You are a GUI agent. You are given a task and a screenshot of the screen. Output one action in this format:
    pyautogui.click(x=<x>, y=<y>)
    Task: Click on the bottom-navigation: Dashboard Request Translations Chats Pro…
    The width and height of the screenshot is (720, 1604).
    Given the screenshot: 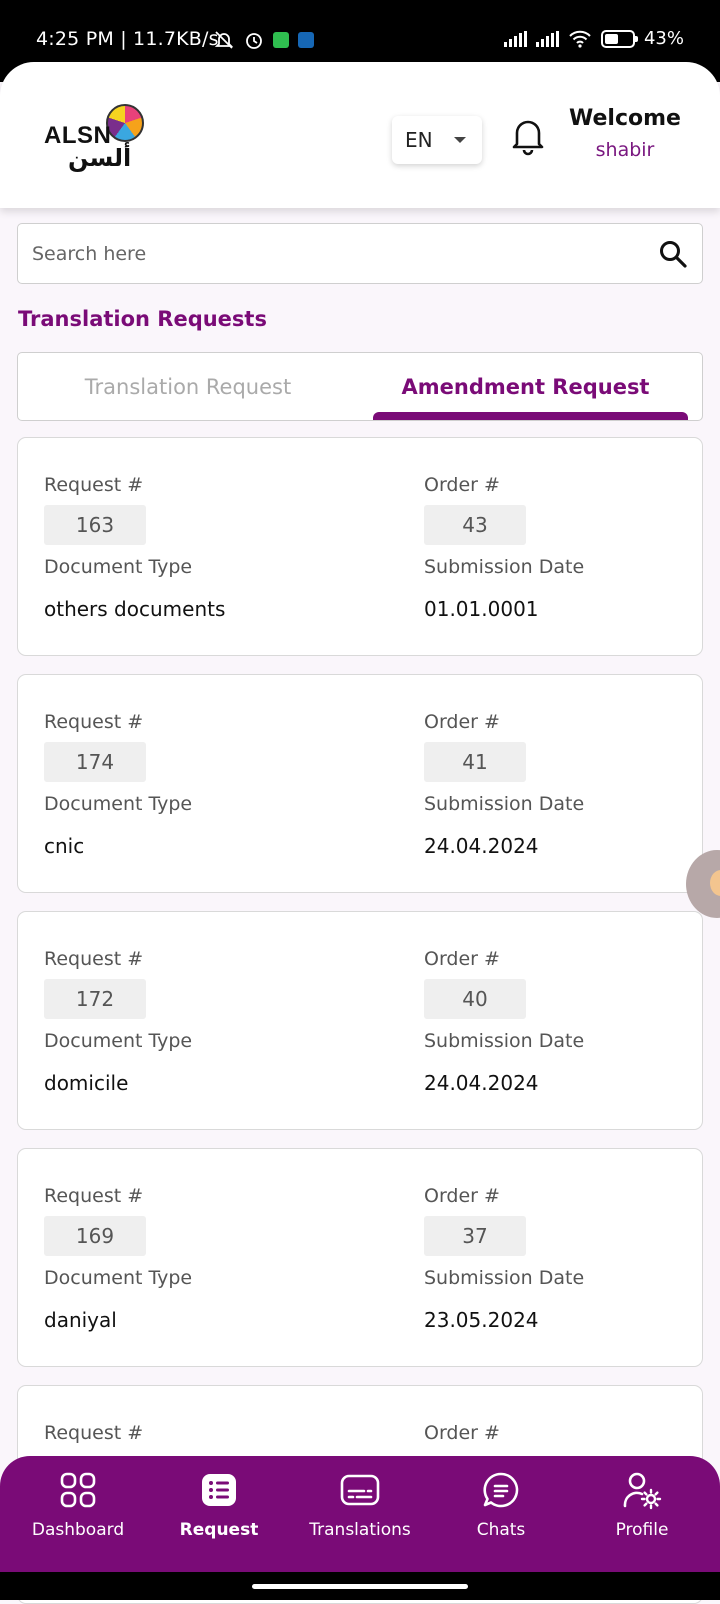 What is the action you would take?
    pyautogui.click(x=360, y=1514)
    